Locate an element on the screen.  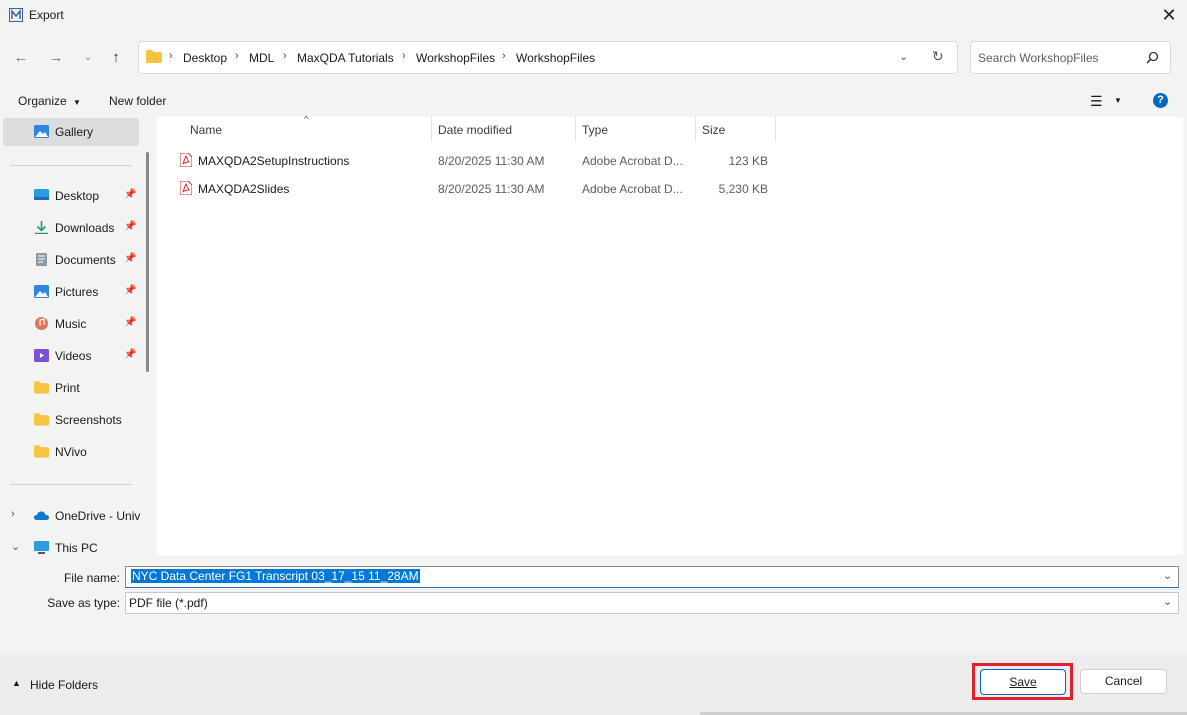
organize-button: Organize ▼ is located at coordinates (49, 101).